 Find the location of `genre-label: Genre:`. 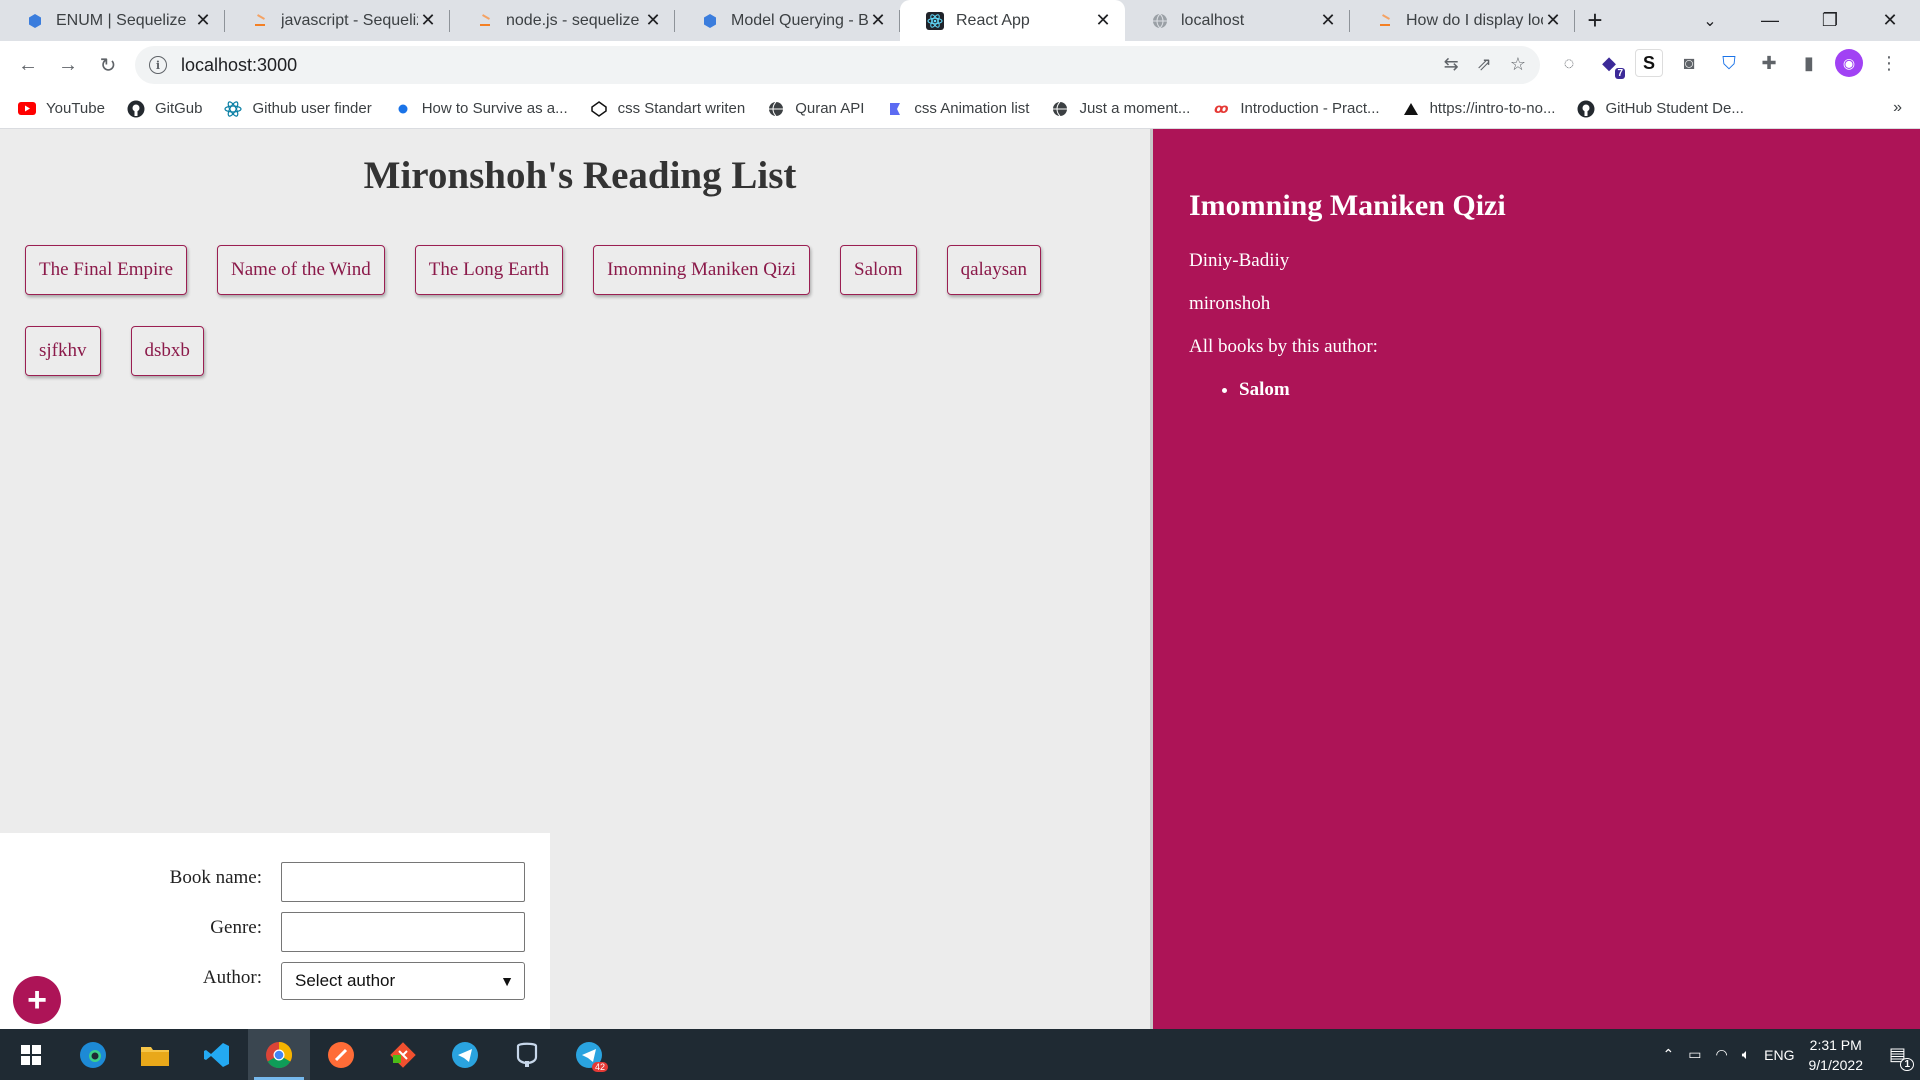

genre-label: Genre: is located at coordinates (236, 927).